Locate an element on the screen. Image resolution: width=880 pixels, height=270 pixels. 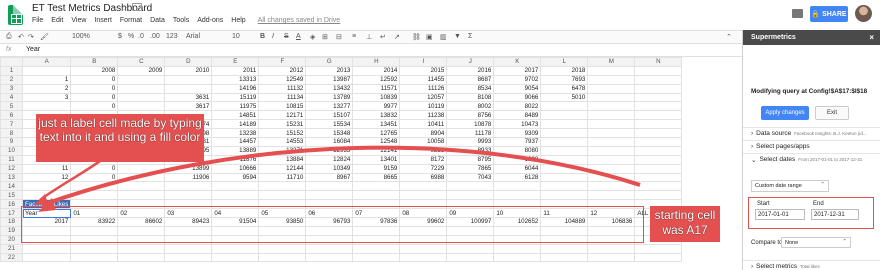
highlight-box-table is located at coordinates (332, 224).